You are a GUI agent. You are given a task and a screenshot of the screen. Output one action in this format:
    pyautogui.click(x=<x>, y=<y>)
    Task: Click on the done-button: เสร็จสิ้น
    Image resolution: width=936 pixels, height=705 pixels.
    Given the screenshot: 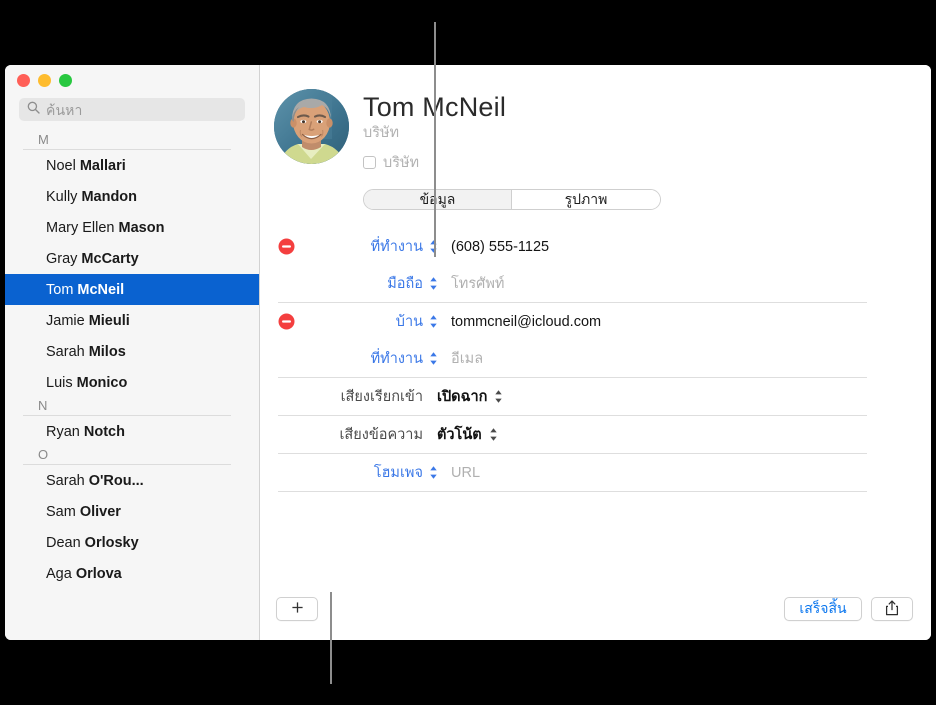 What is the action you would take?
    pyautogui.click(x=823, y=609)
    